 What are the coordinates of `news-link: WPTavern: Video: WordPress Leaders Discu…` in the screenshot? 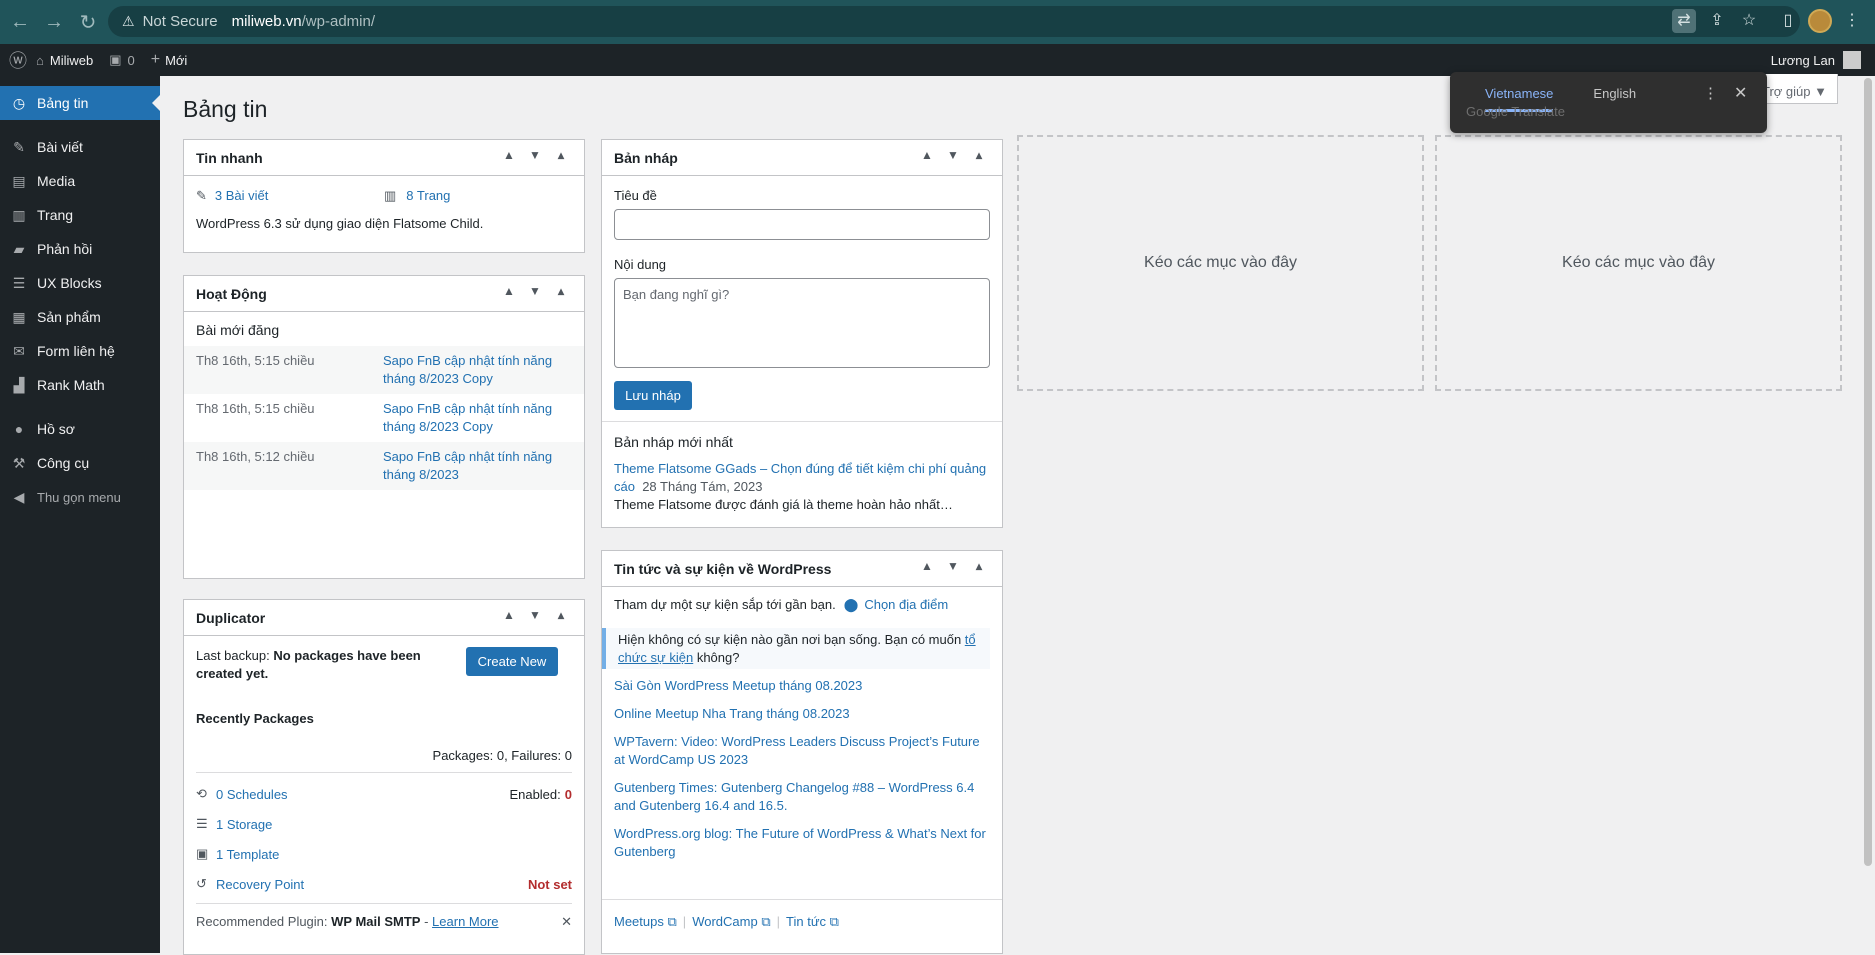 It's located at (797, 750).